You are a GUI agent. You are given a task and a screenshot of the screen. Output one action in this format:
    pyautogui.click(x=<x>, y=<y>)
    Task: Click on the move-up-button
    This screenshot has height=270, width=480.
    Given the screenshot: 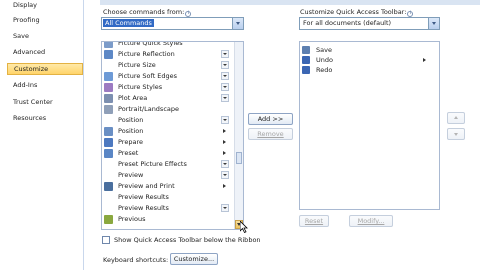 What is the action you would take?
    pyautogui.click(x=456, y=118)
    